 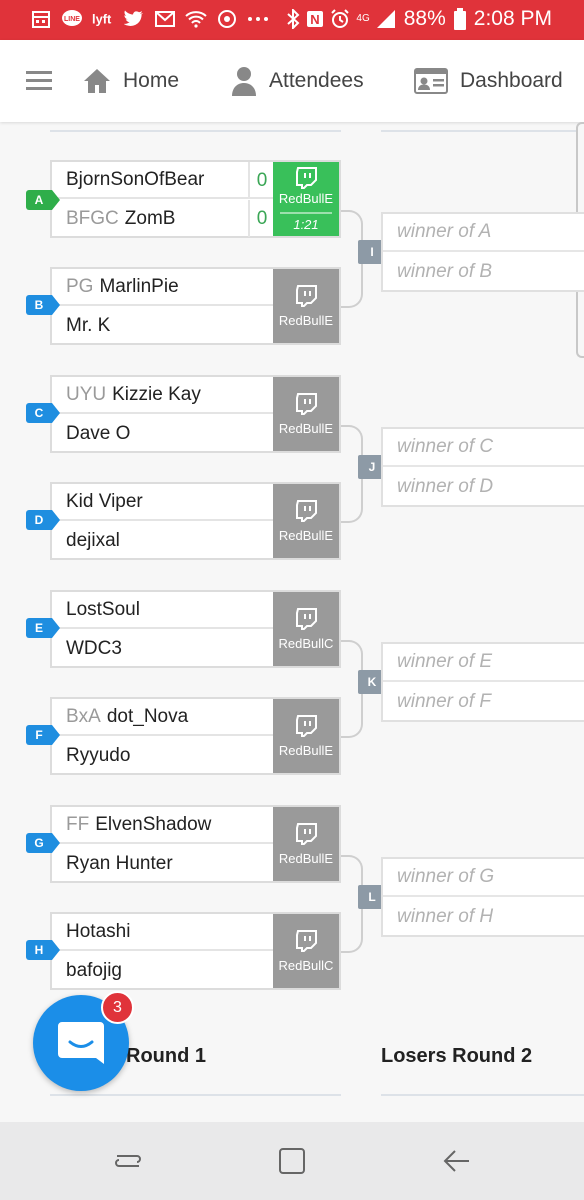 I want to click on player-name: Ryyudo, so click(x=98, y=755).